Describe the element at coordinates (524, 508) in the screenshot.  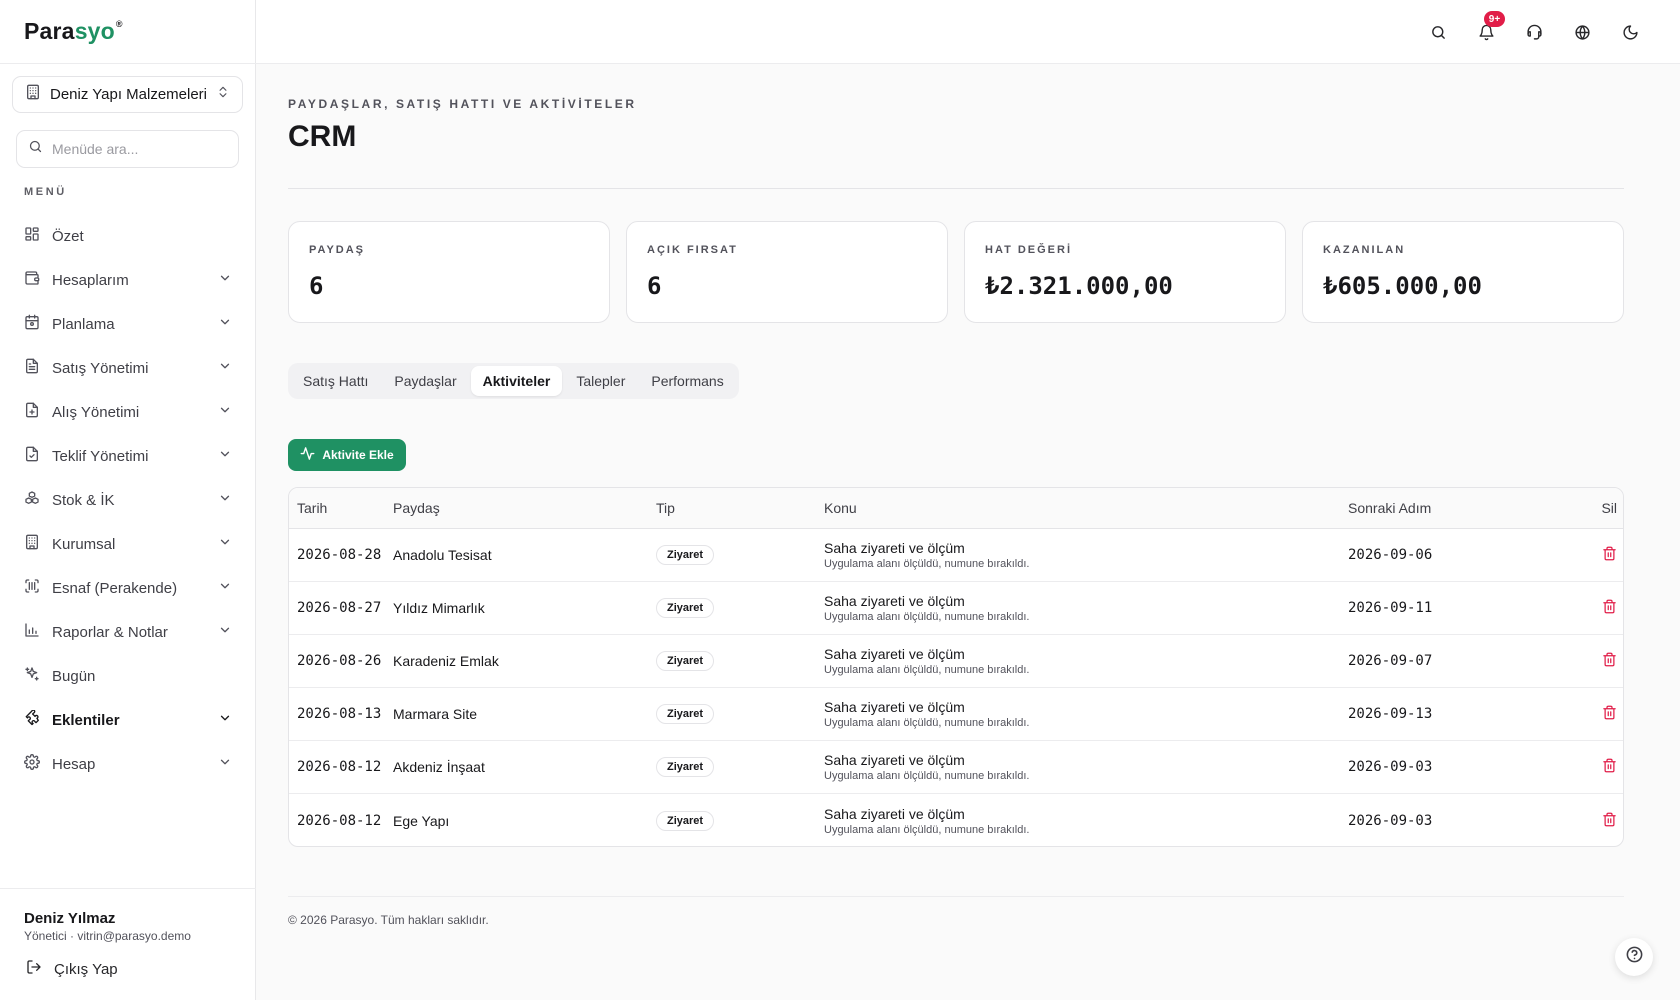
I see `col-party: Paydaş` at that location.